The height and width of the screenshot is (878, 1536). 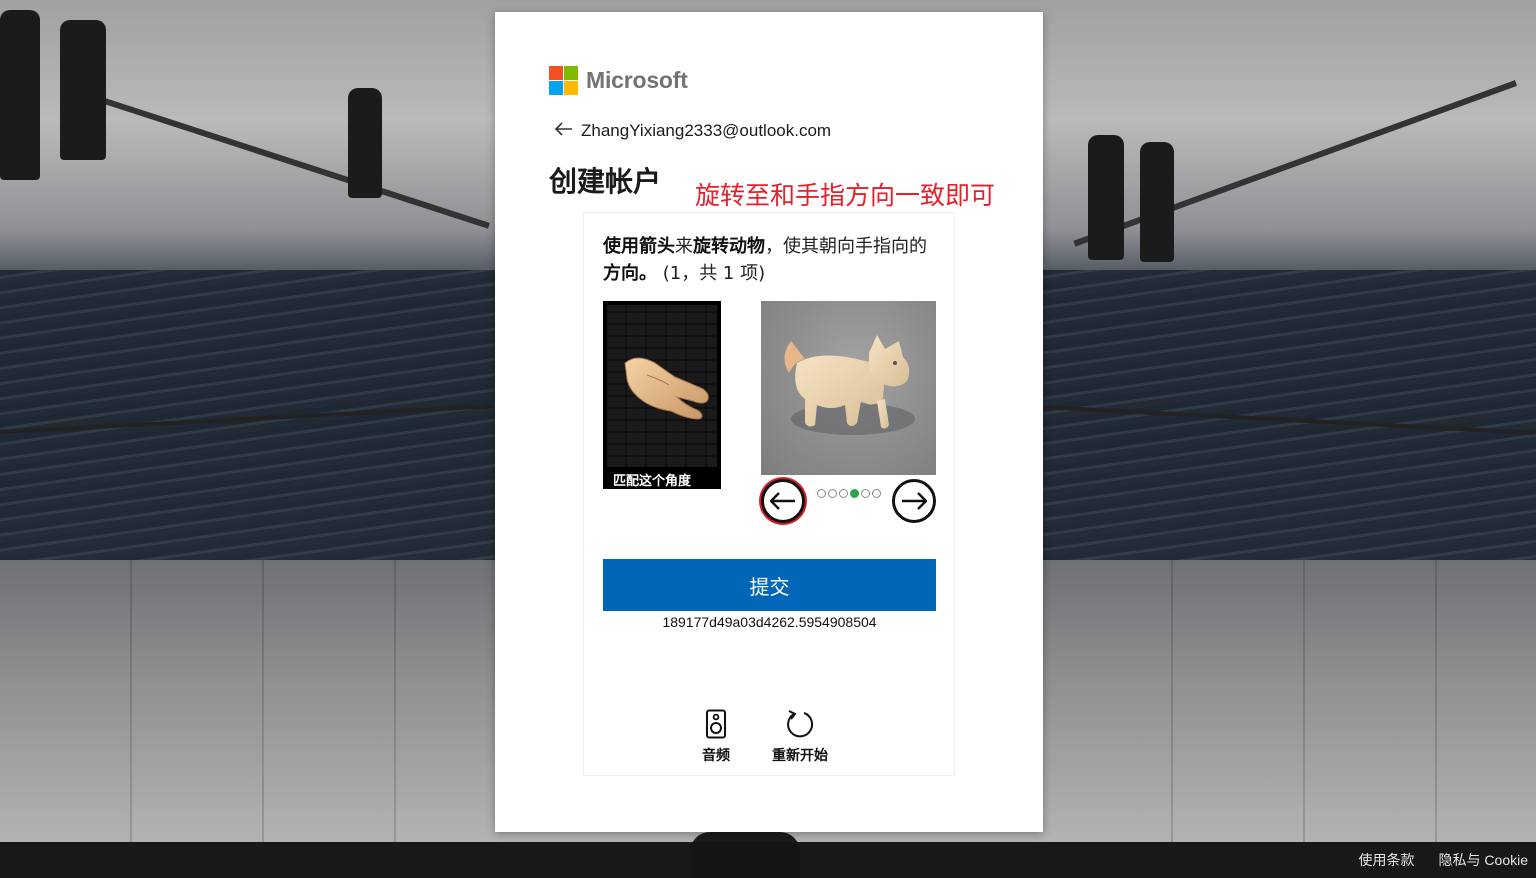 I want to click on microsoft-logo: Microsoft, so click(x=618, y=80).